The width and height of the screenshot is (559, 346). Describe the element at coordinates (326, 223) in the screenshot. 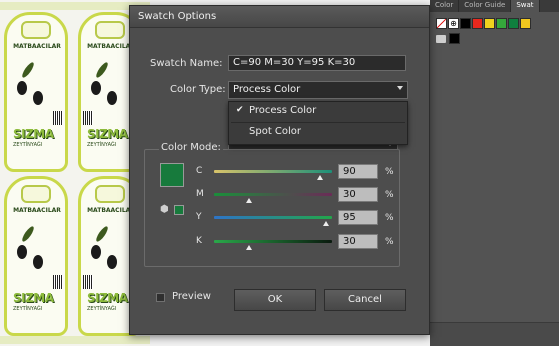

I see `slider-thumb-y` at that location.